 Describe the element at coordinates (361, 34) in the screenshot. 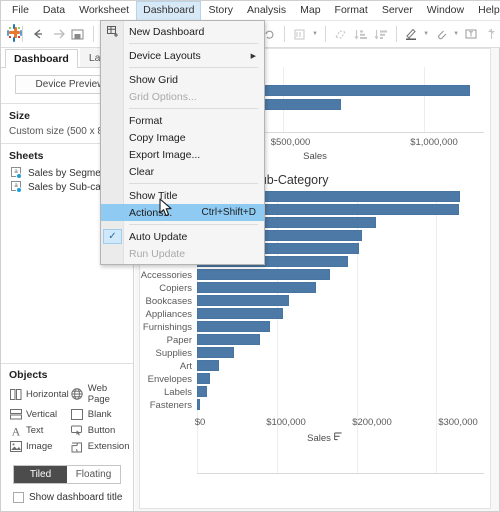

I see `sort-ascending-icon` at that location.